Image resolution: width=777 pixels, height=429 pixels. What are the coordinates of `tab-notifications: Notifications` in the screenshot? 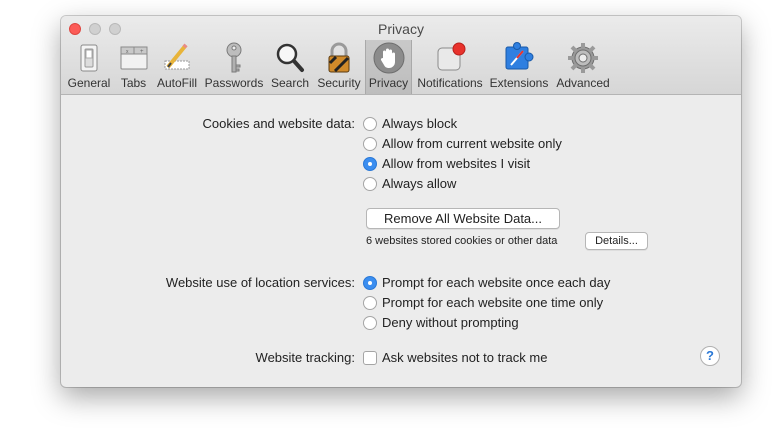 It's located at (450, 67).